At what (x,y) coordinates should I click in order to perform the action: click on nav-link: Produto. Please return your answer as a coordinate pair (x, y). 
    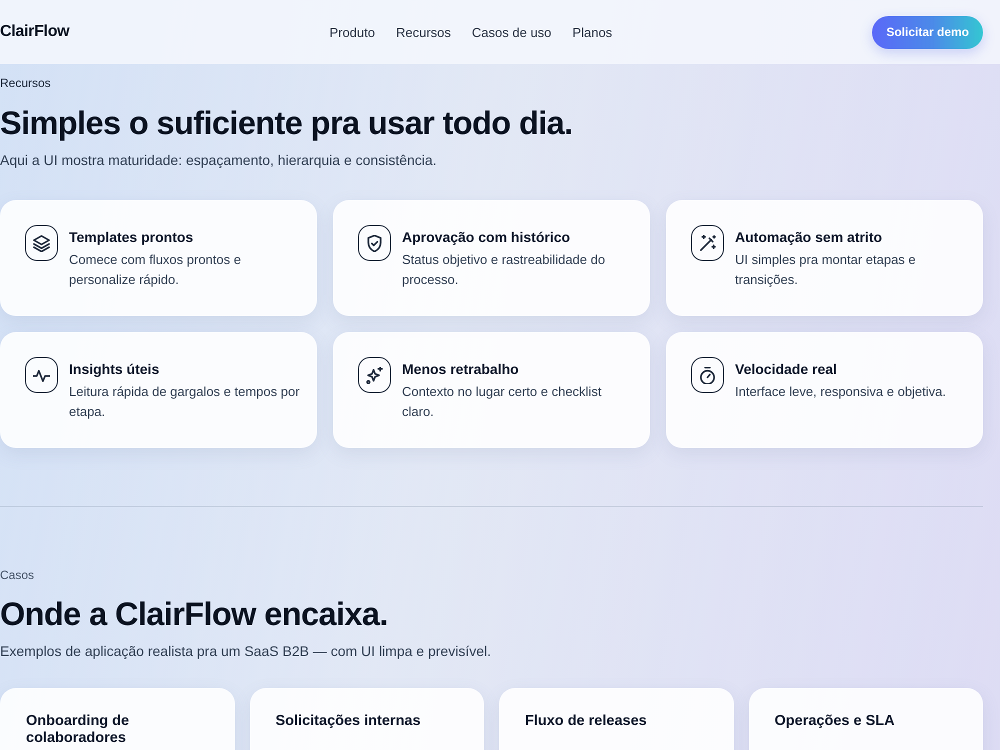
    Looking at the image, I should click on (352, 32).